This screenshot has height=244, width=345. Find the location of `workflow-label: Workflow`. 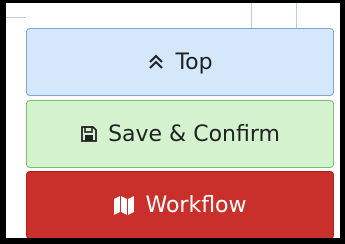

workflow-label: Workflow is located at coordinates (196, 205).